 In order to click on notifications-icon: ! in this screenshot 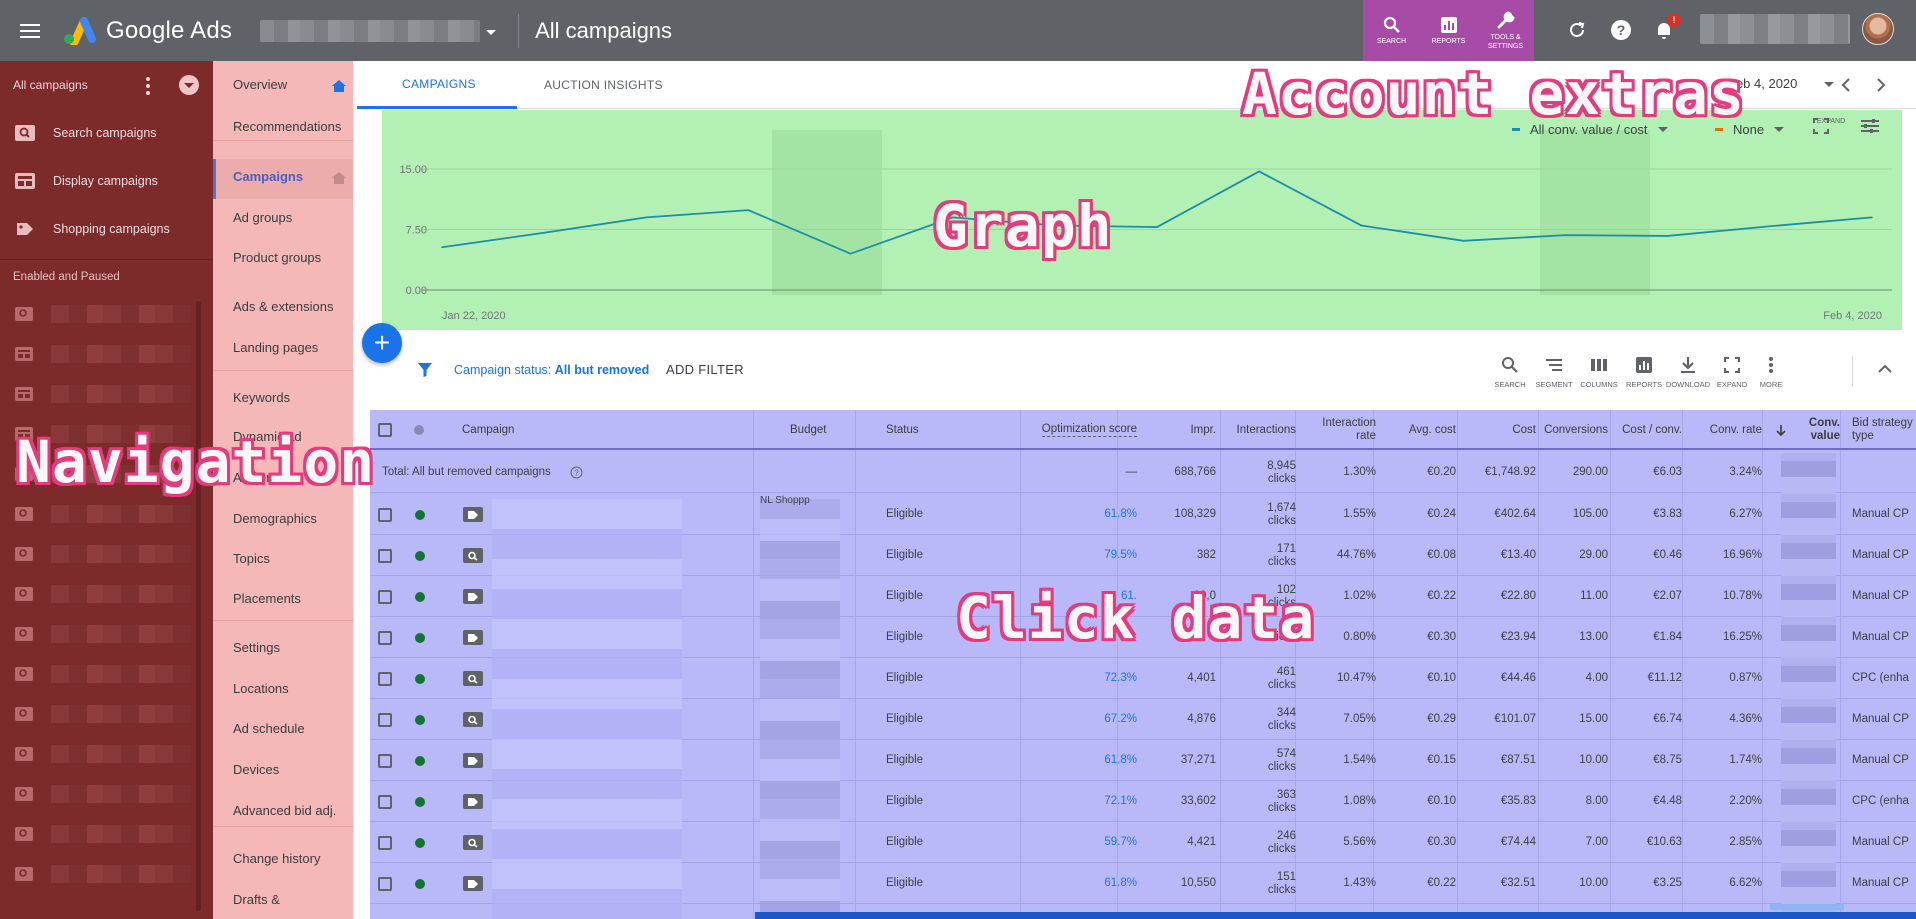, I will do `click(1666, 28)`.